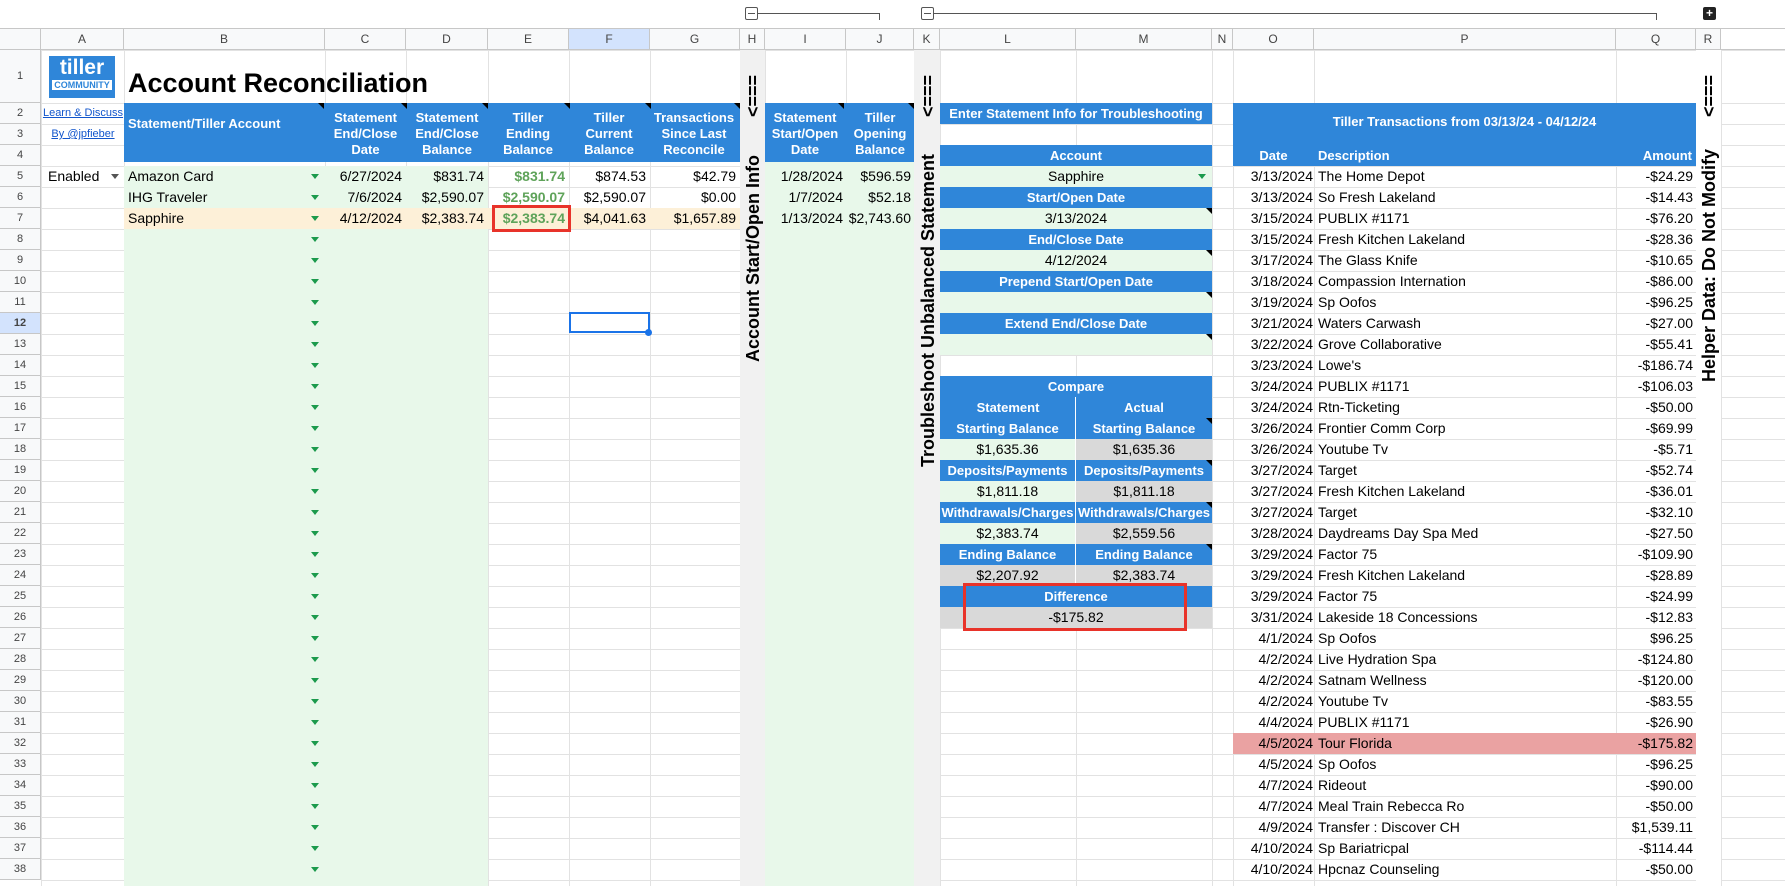 The height and width of the screenshot is (886, 1785). Describe the element at coordinates (224, 39) in the screenshot. I see `column-header-b: B` at that location.